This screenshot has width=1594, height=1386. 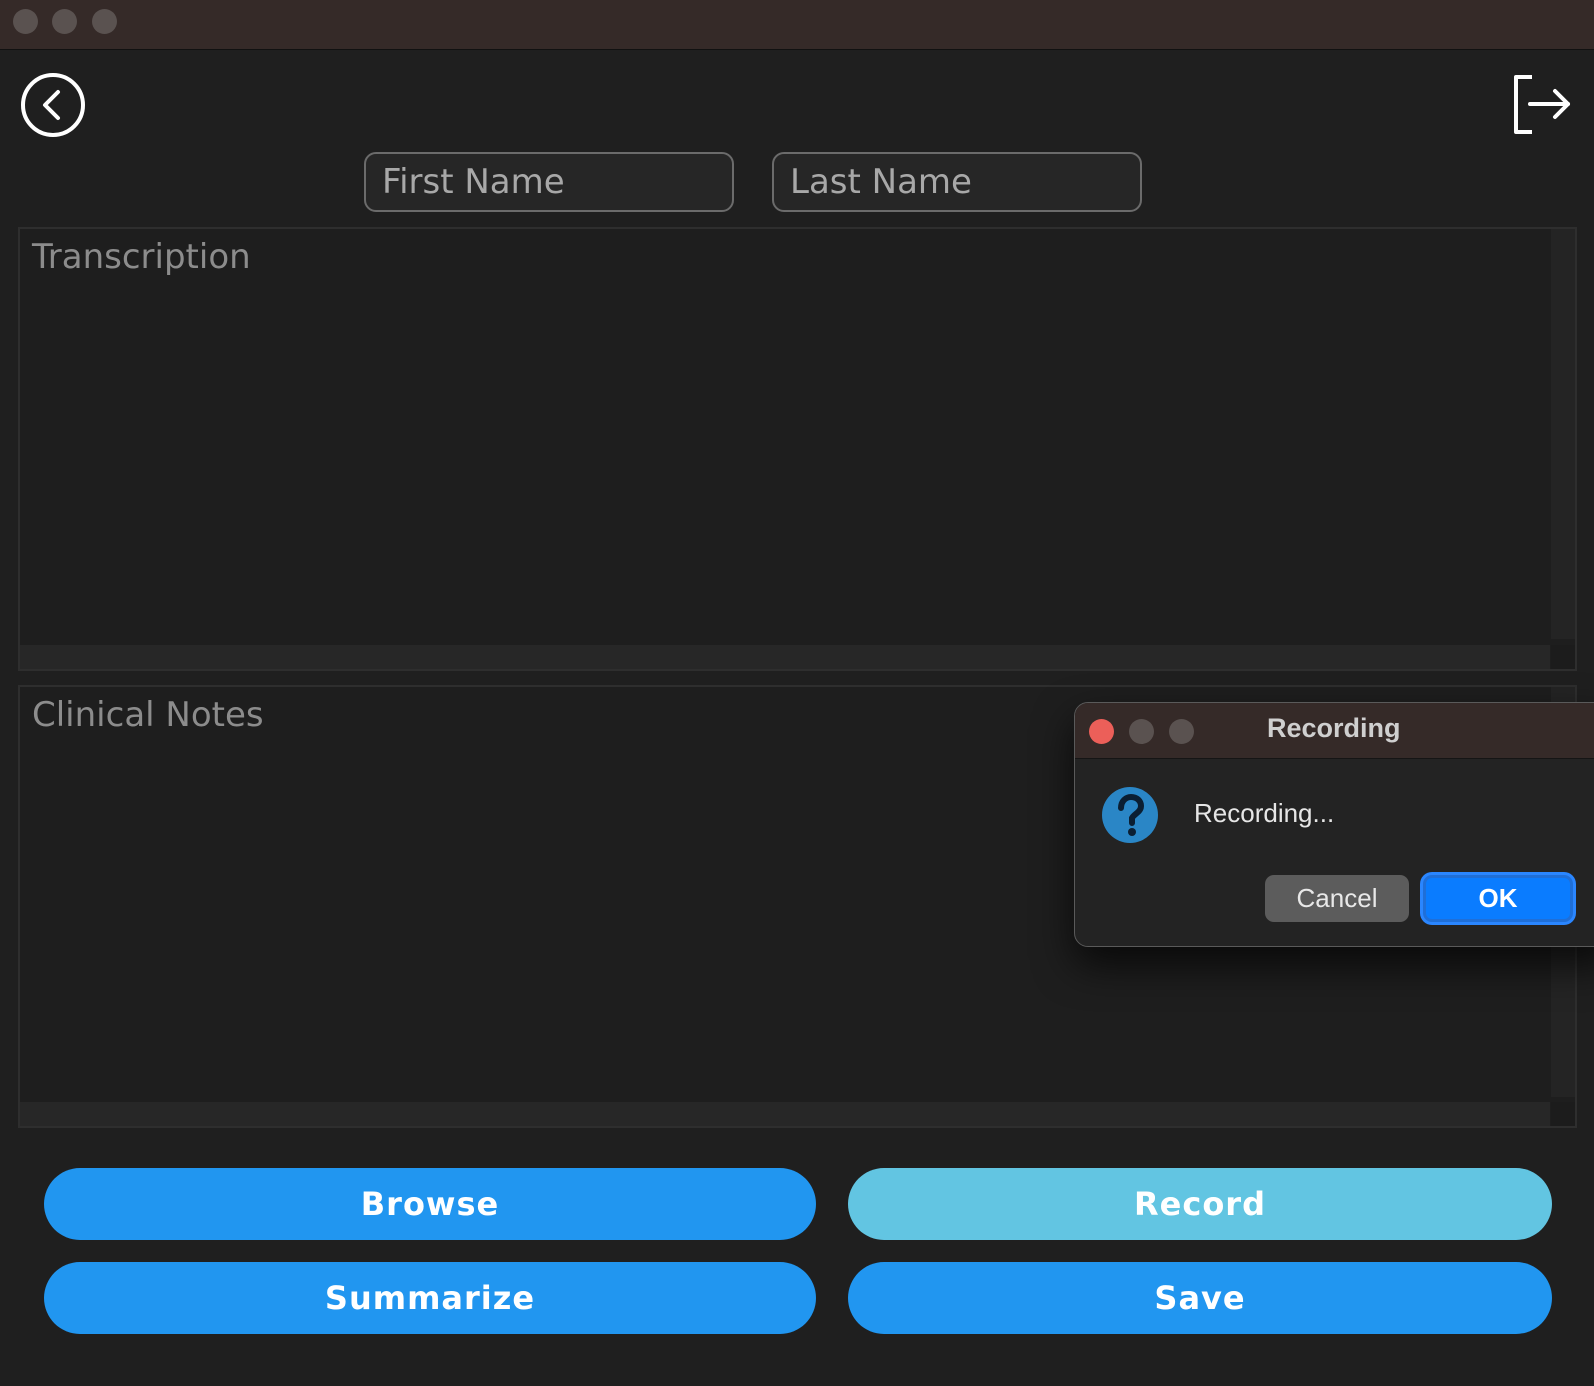 What do you see at coordinates (1200, 1204) in the screenshot?
I see `record-button: Record` at bounding box center [1200, 1204].